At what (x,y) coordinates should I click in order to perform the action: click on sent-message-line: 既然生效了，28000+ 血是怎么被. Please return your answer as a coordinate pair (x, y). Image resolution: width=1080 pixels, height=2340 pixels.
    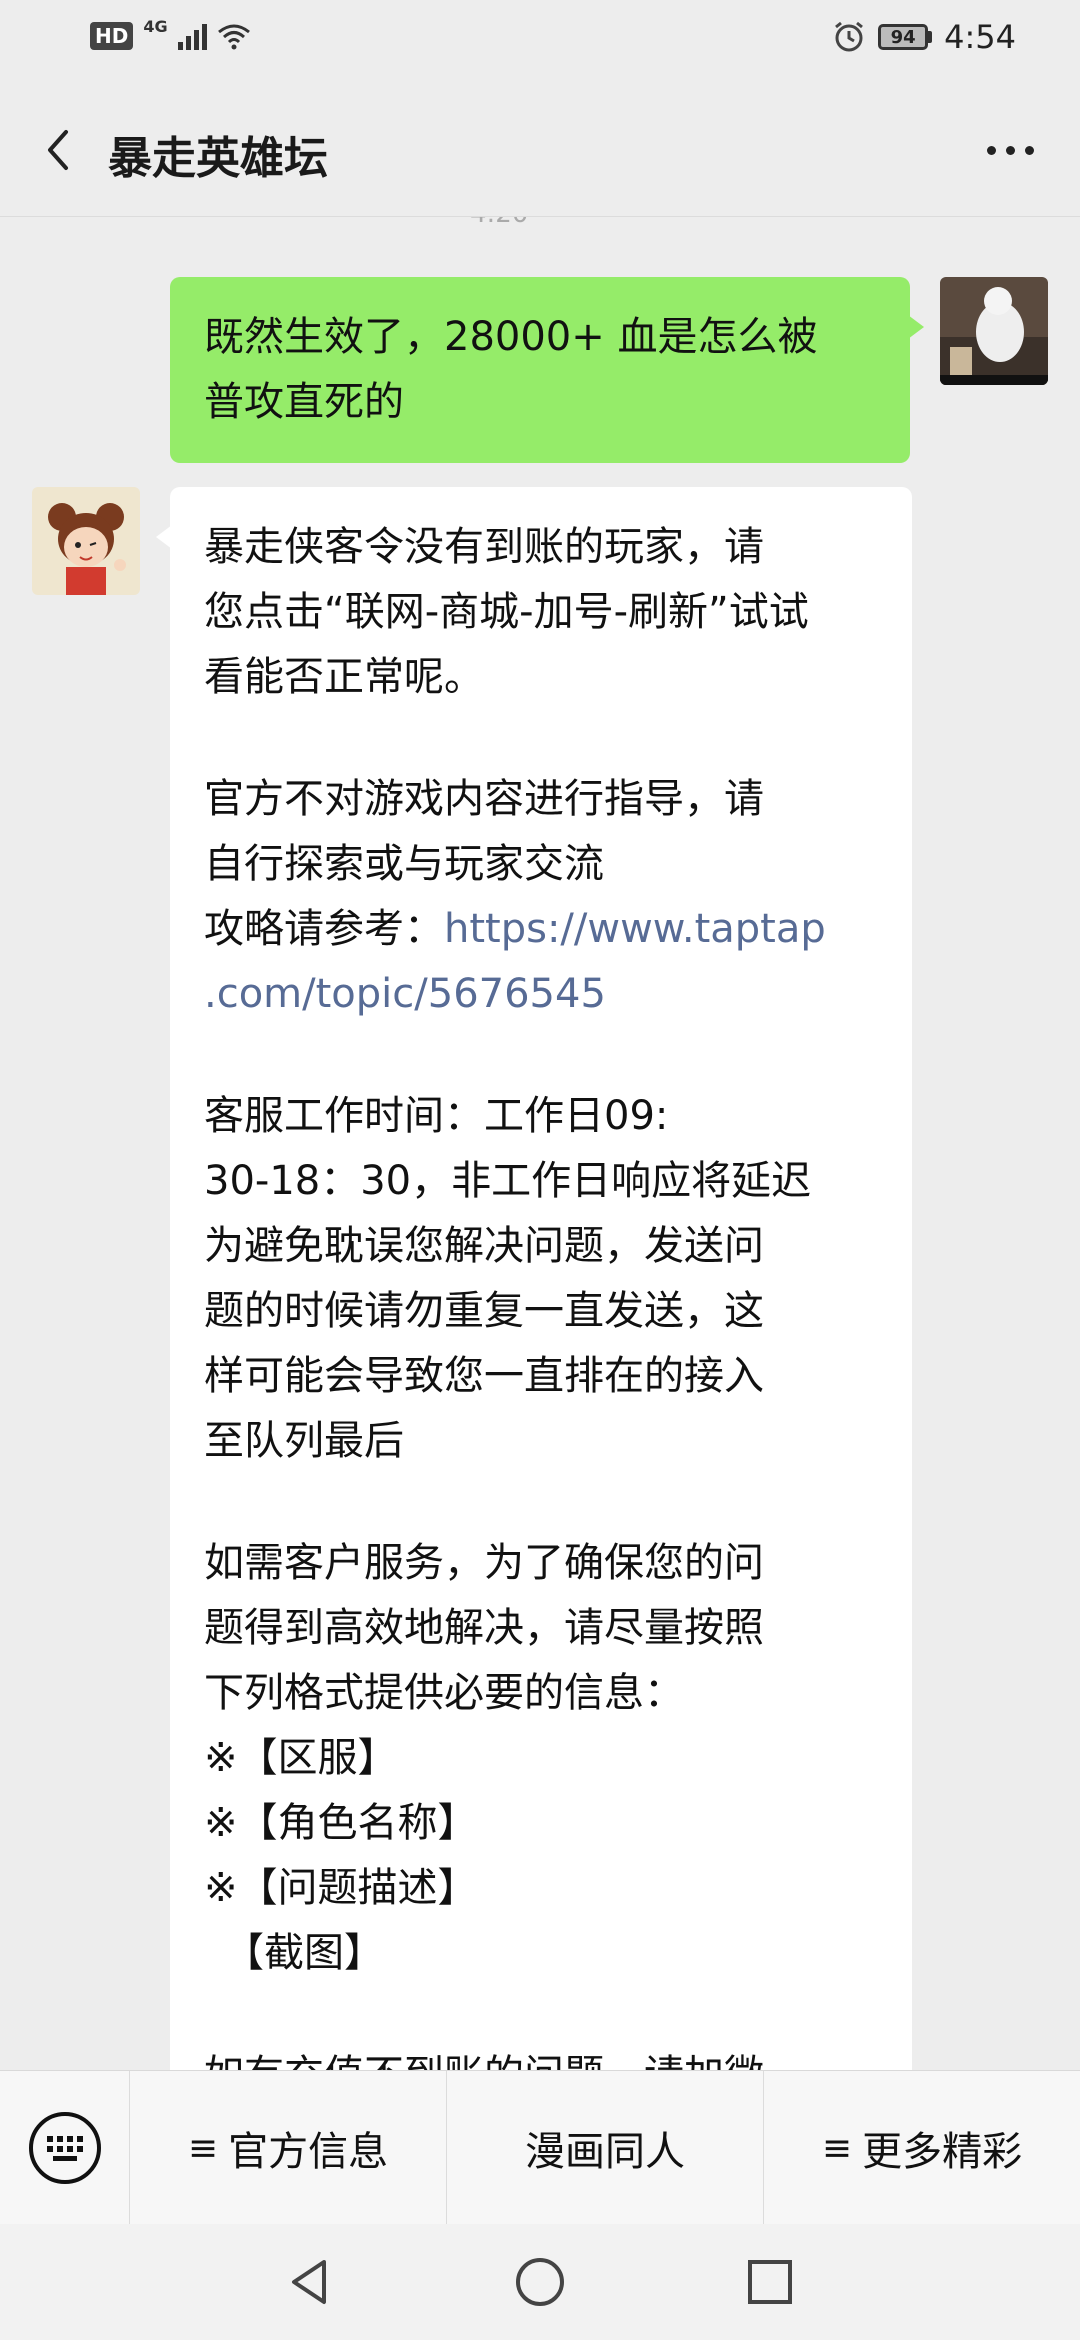
    Looking at the image, I should click on (511, 337).